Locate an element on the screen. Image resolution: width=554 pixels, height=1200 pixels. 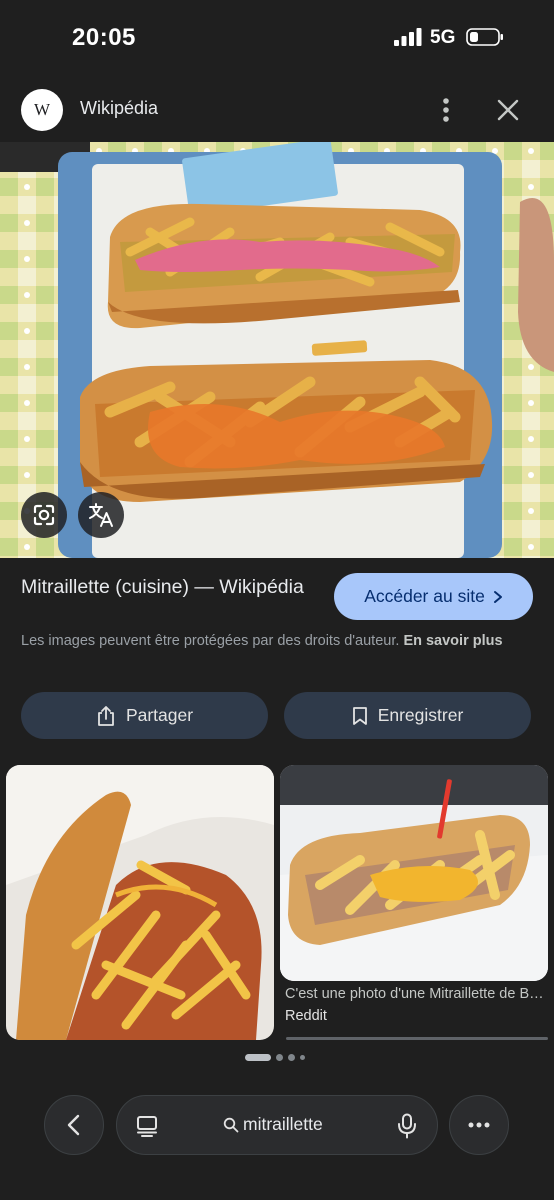
source-header: W Wikipédia is located at coordinates (277, 110).